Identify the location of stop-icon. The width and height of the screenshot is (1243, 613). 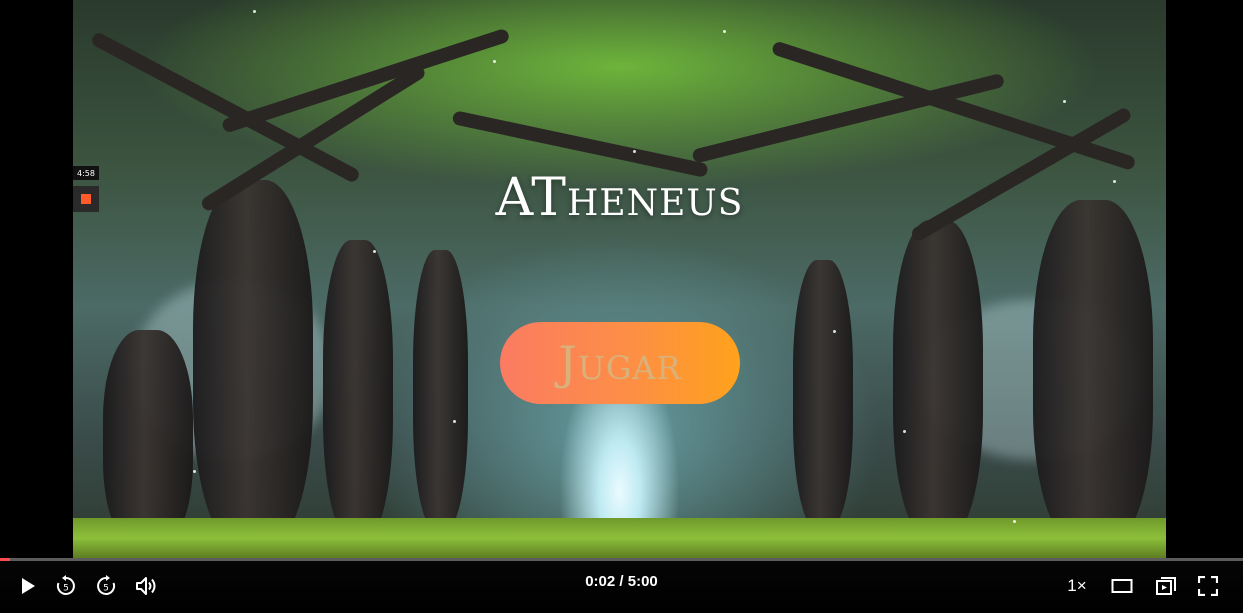
(86, 199).